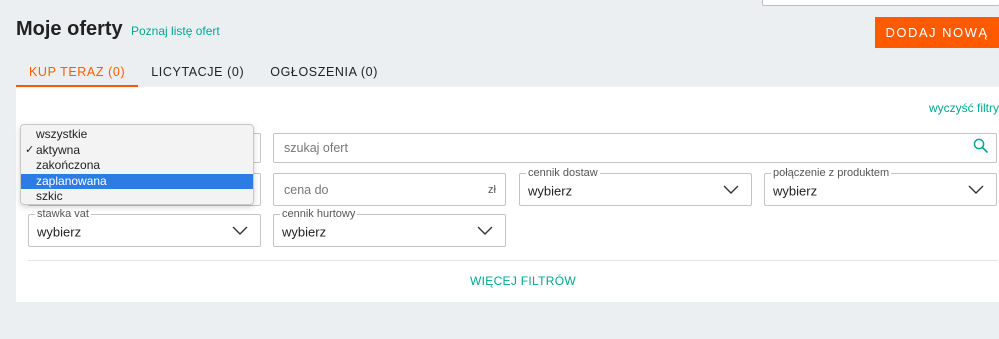  What do you see at coordinates (175, 31) in the screenshot?
I see `learn-offers-link: Poznaj listę ofert` at bounding box center [175, 31].